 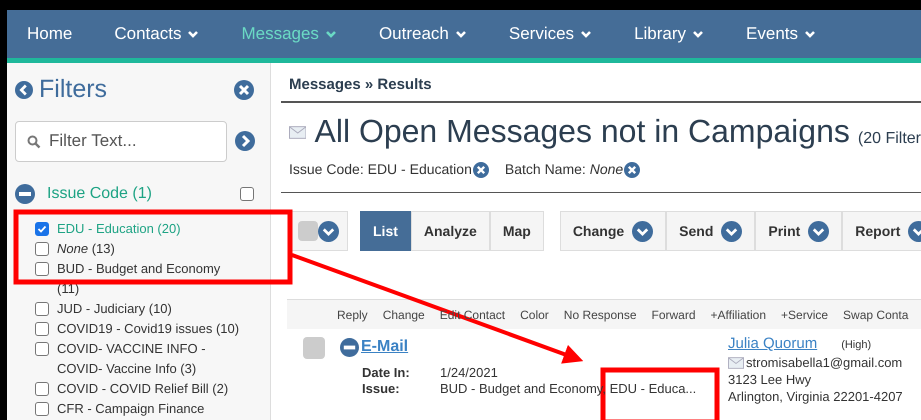 I want to click on row-action-link: Color, so click(x=534, y=315).